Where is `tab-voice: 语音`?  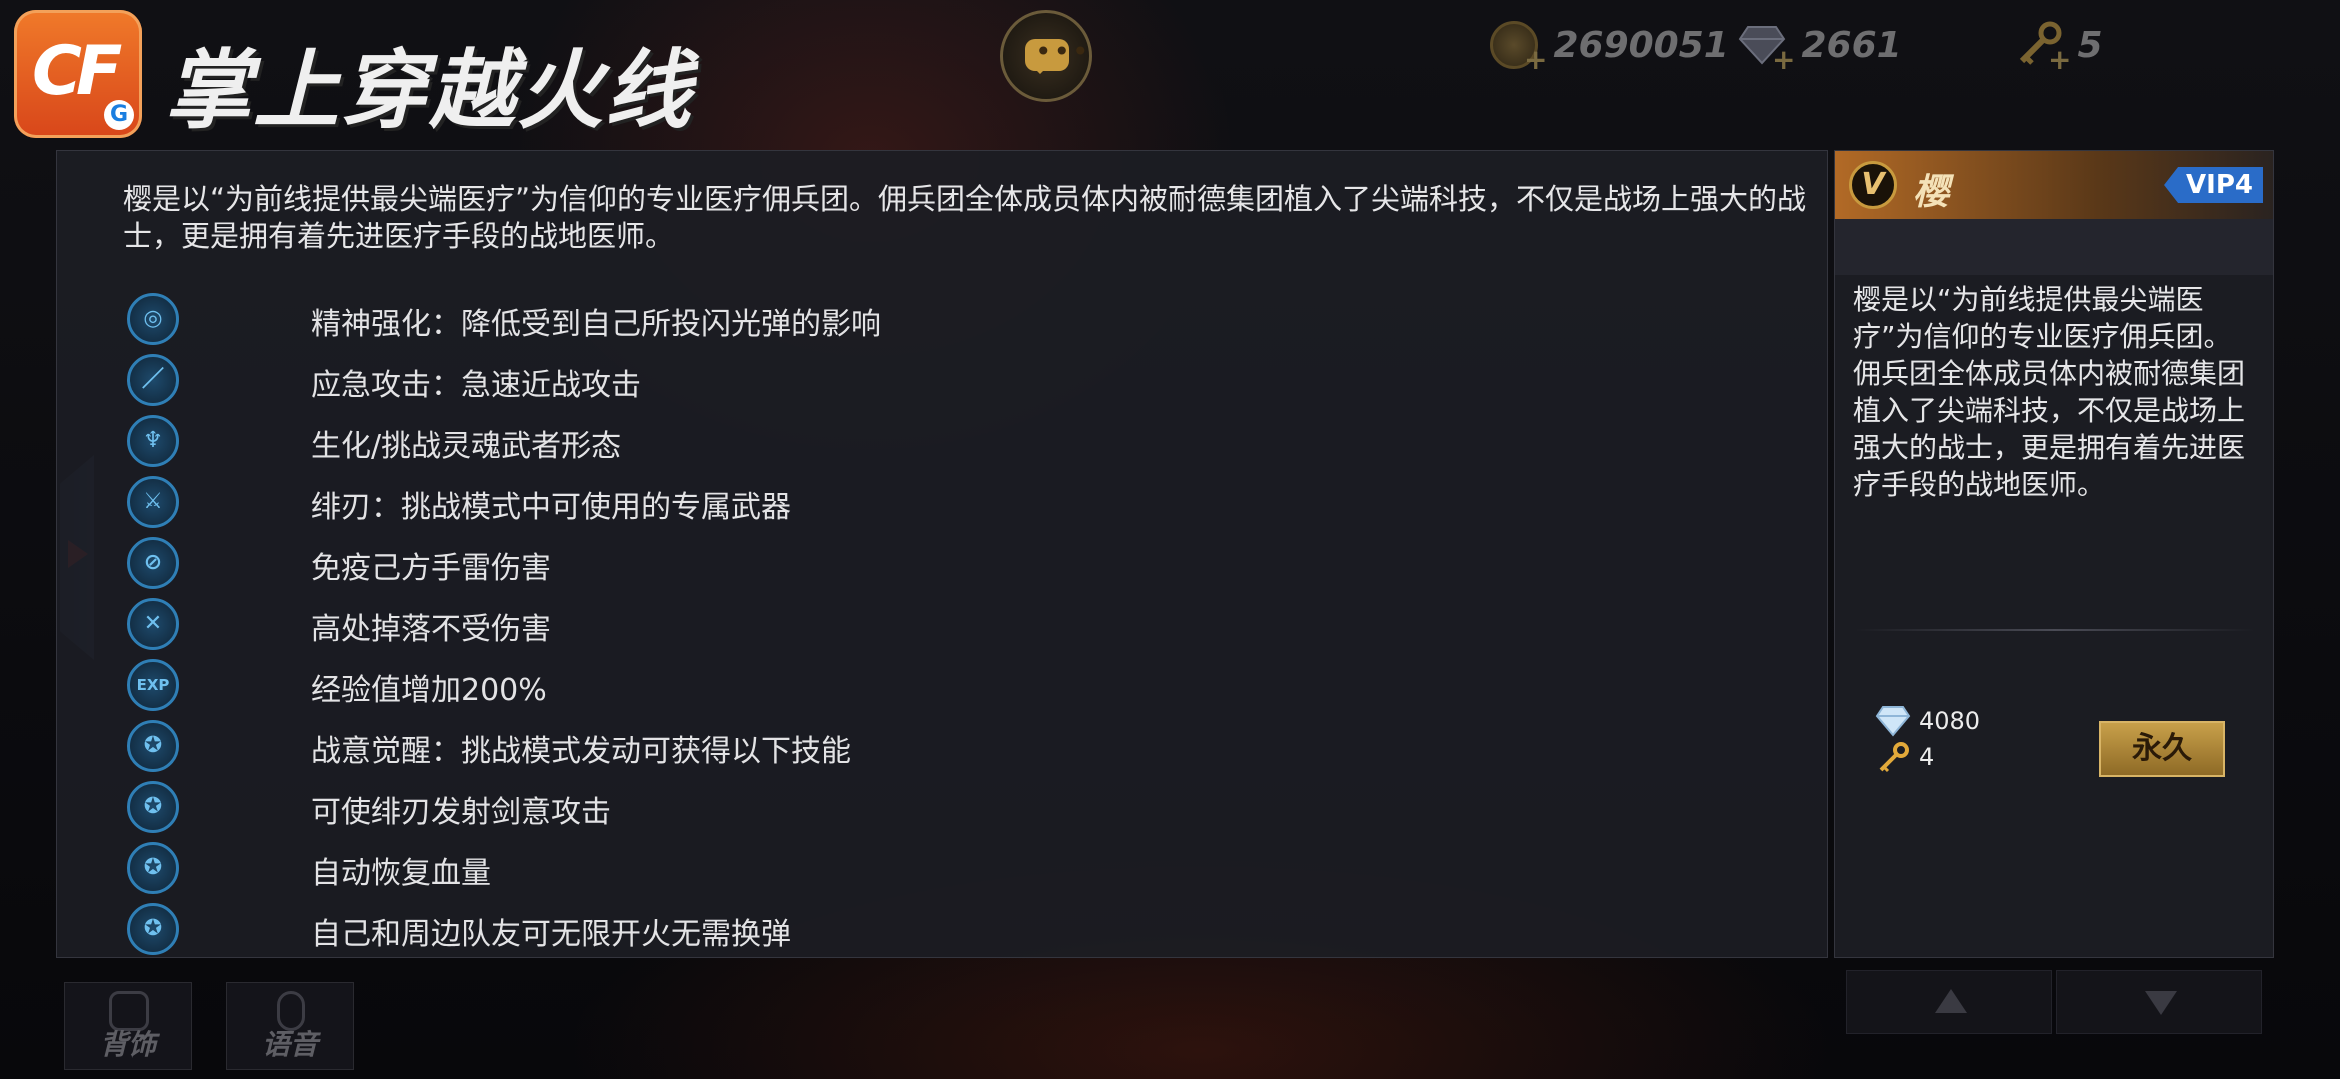 tab-voice: 语音 is located at coordinates (290, 1026).